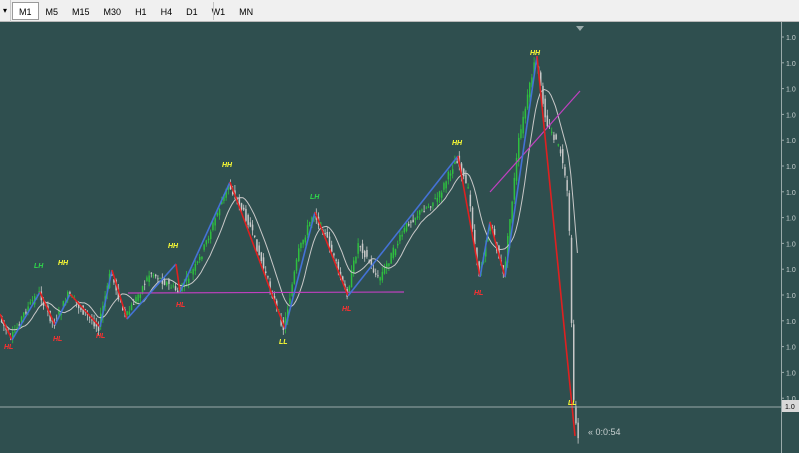 The width and height of the screenshot is (799, 453). What do you see at coordinates (5, 11) in the screenshot?
I see `toolbar-menu-arrow: ▾` at bounding box center [5, 11].